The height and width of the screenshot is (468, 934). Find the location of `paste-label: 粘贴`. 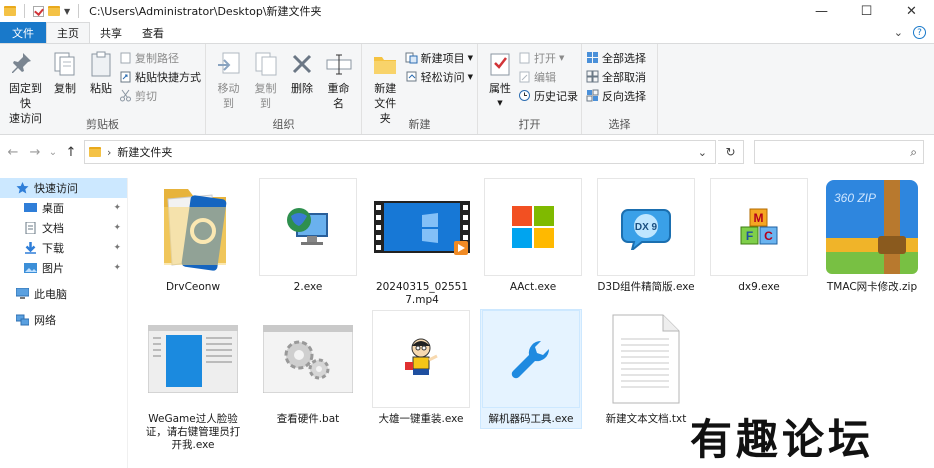

paste-label: 粘贴 is located at coordinates (101, 88).